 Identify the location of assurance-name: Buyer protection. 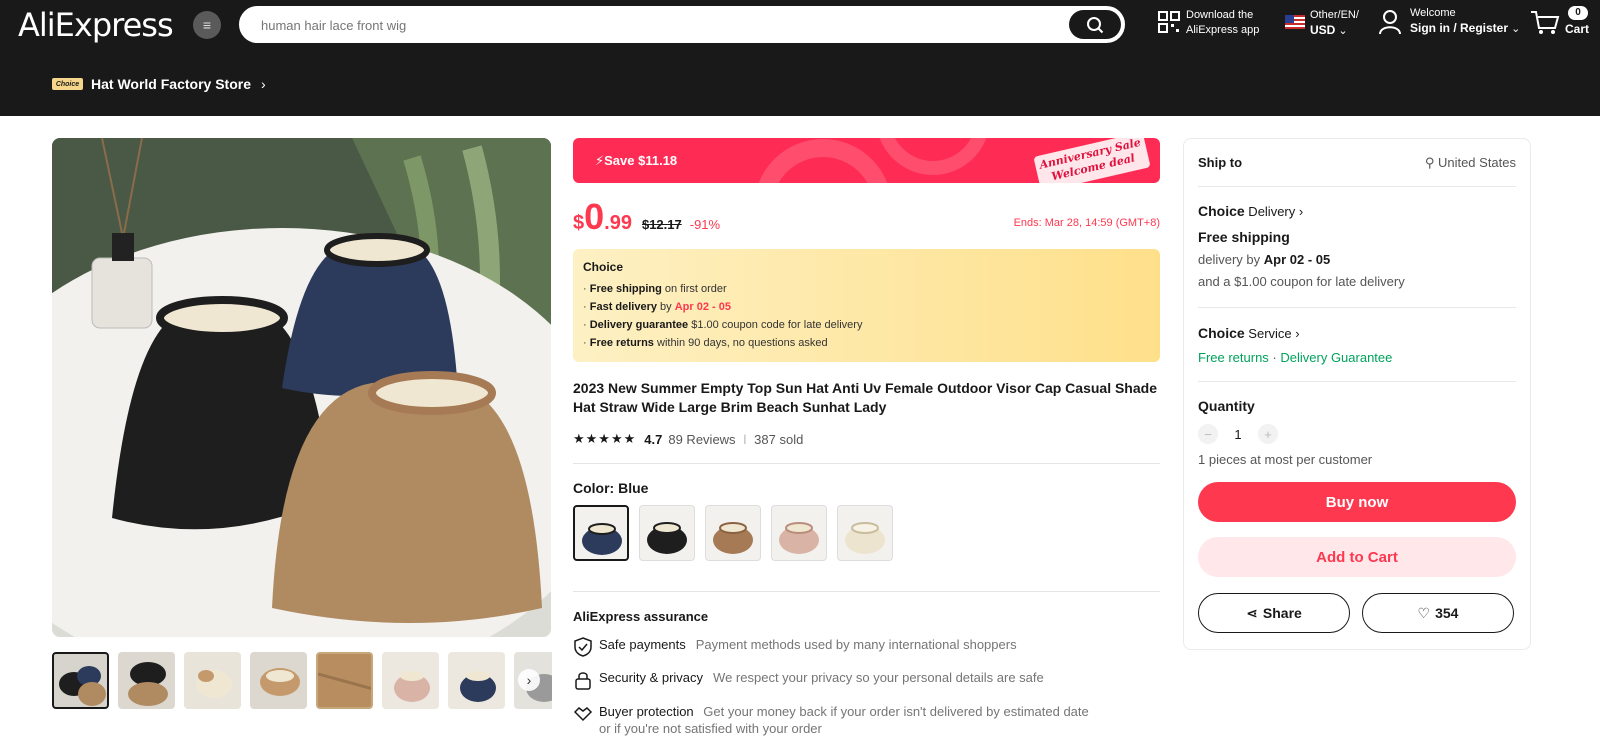
(646, 711).